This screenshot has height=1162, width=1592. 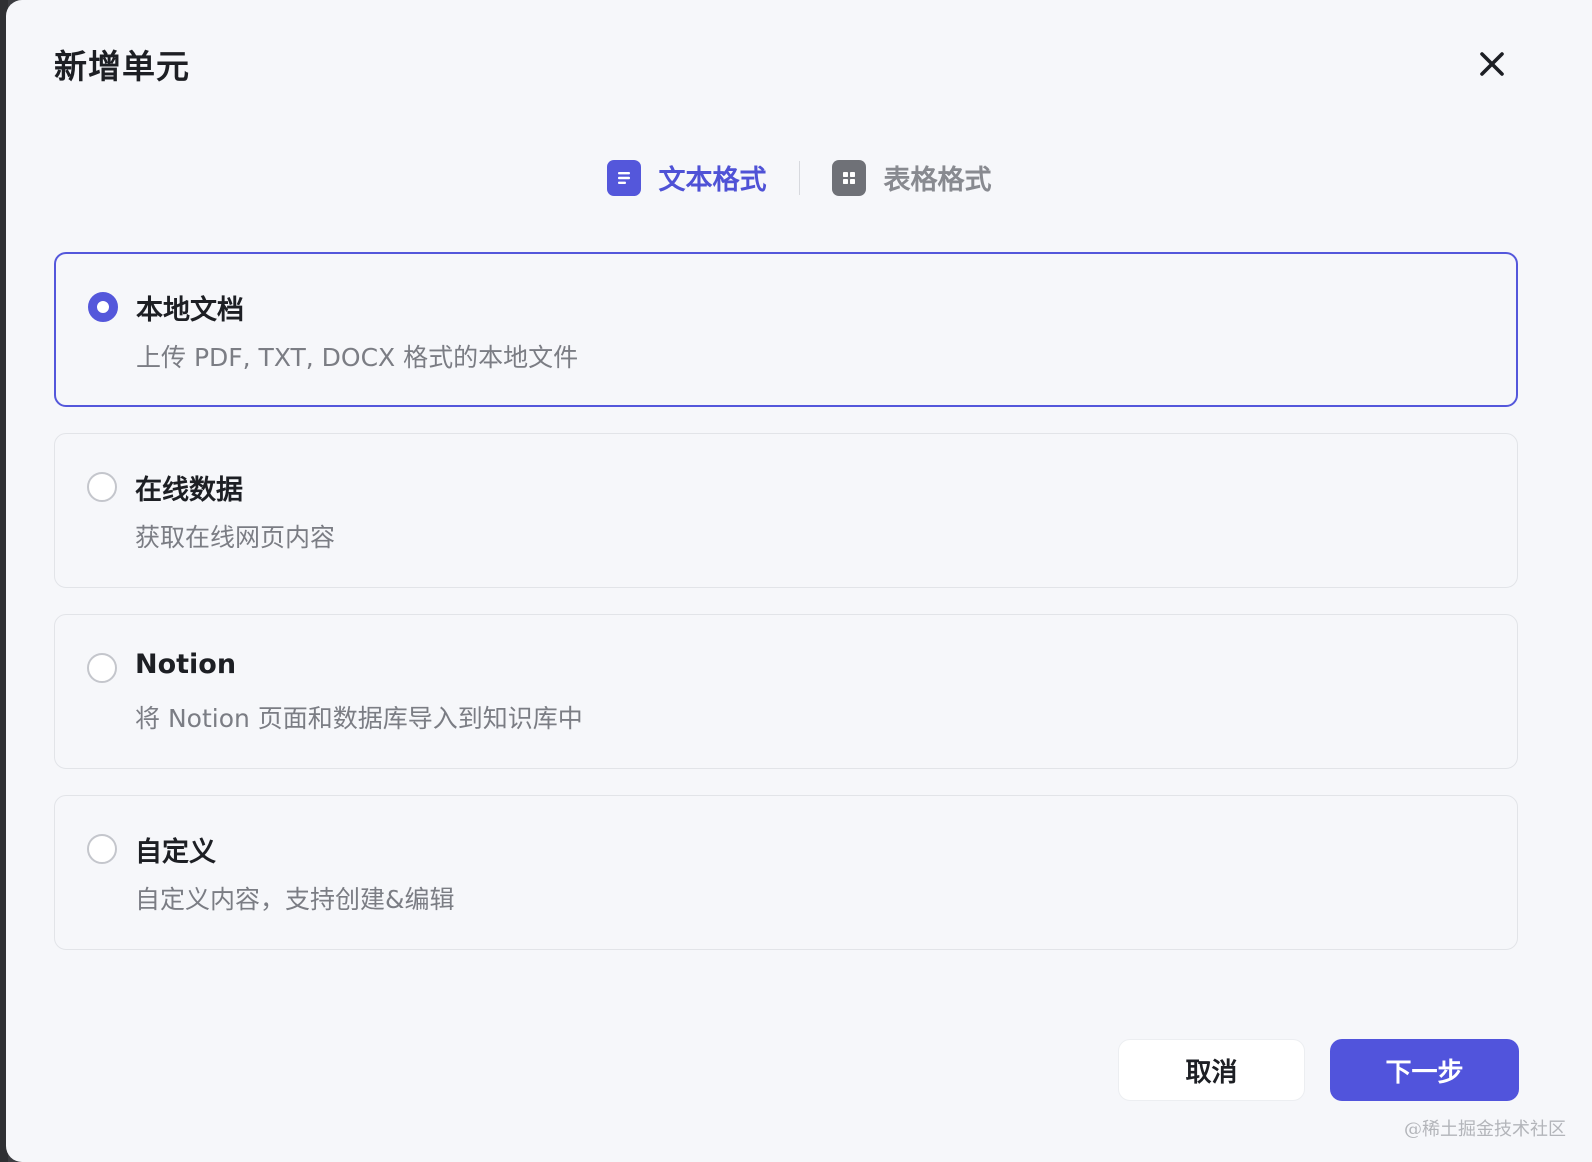 I want to click on document-icon, so click(x=623, y=177).